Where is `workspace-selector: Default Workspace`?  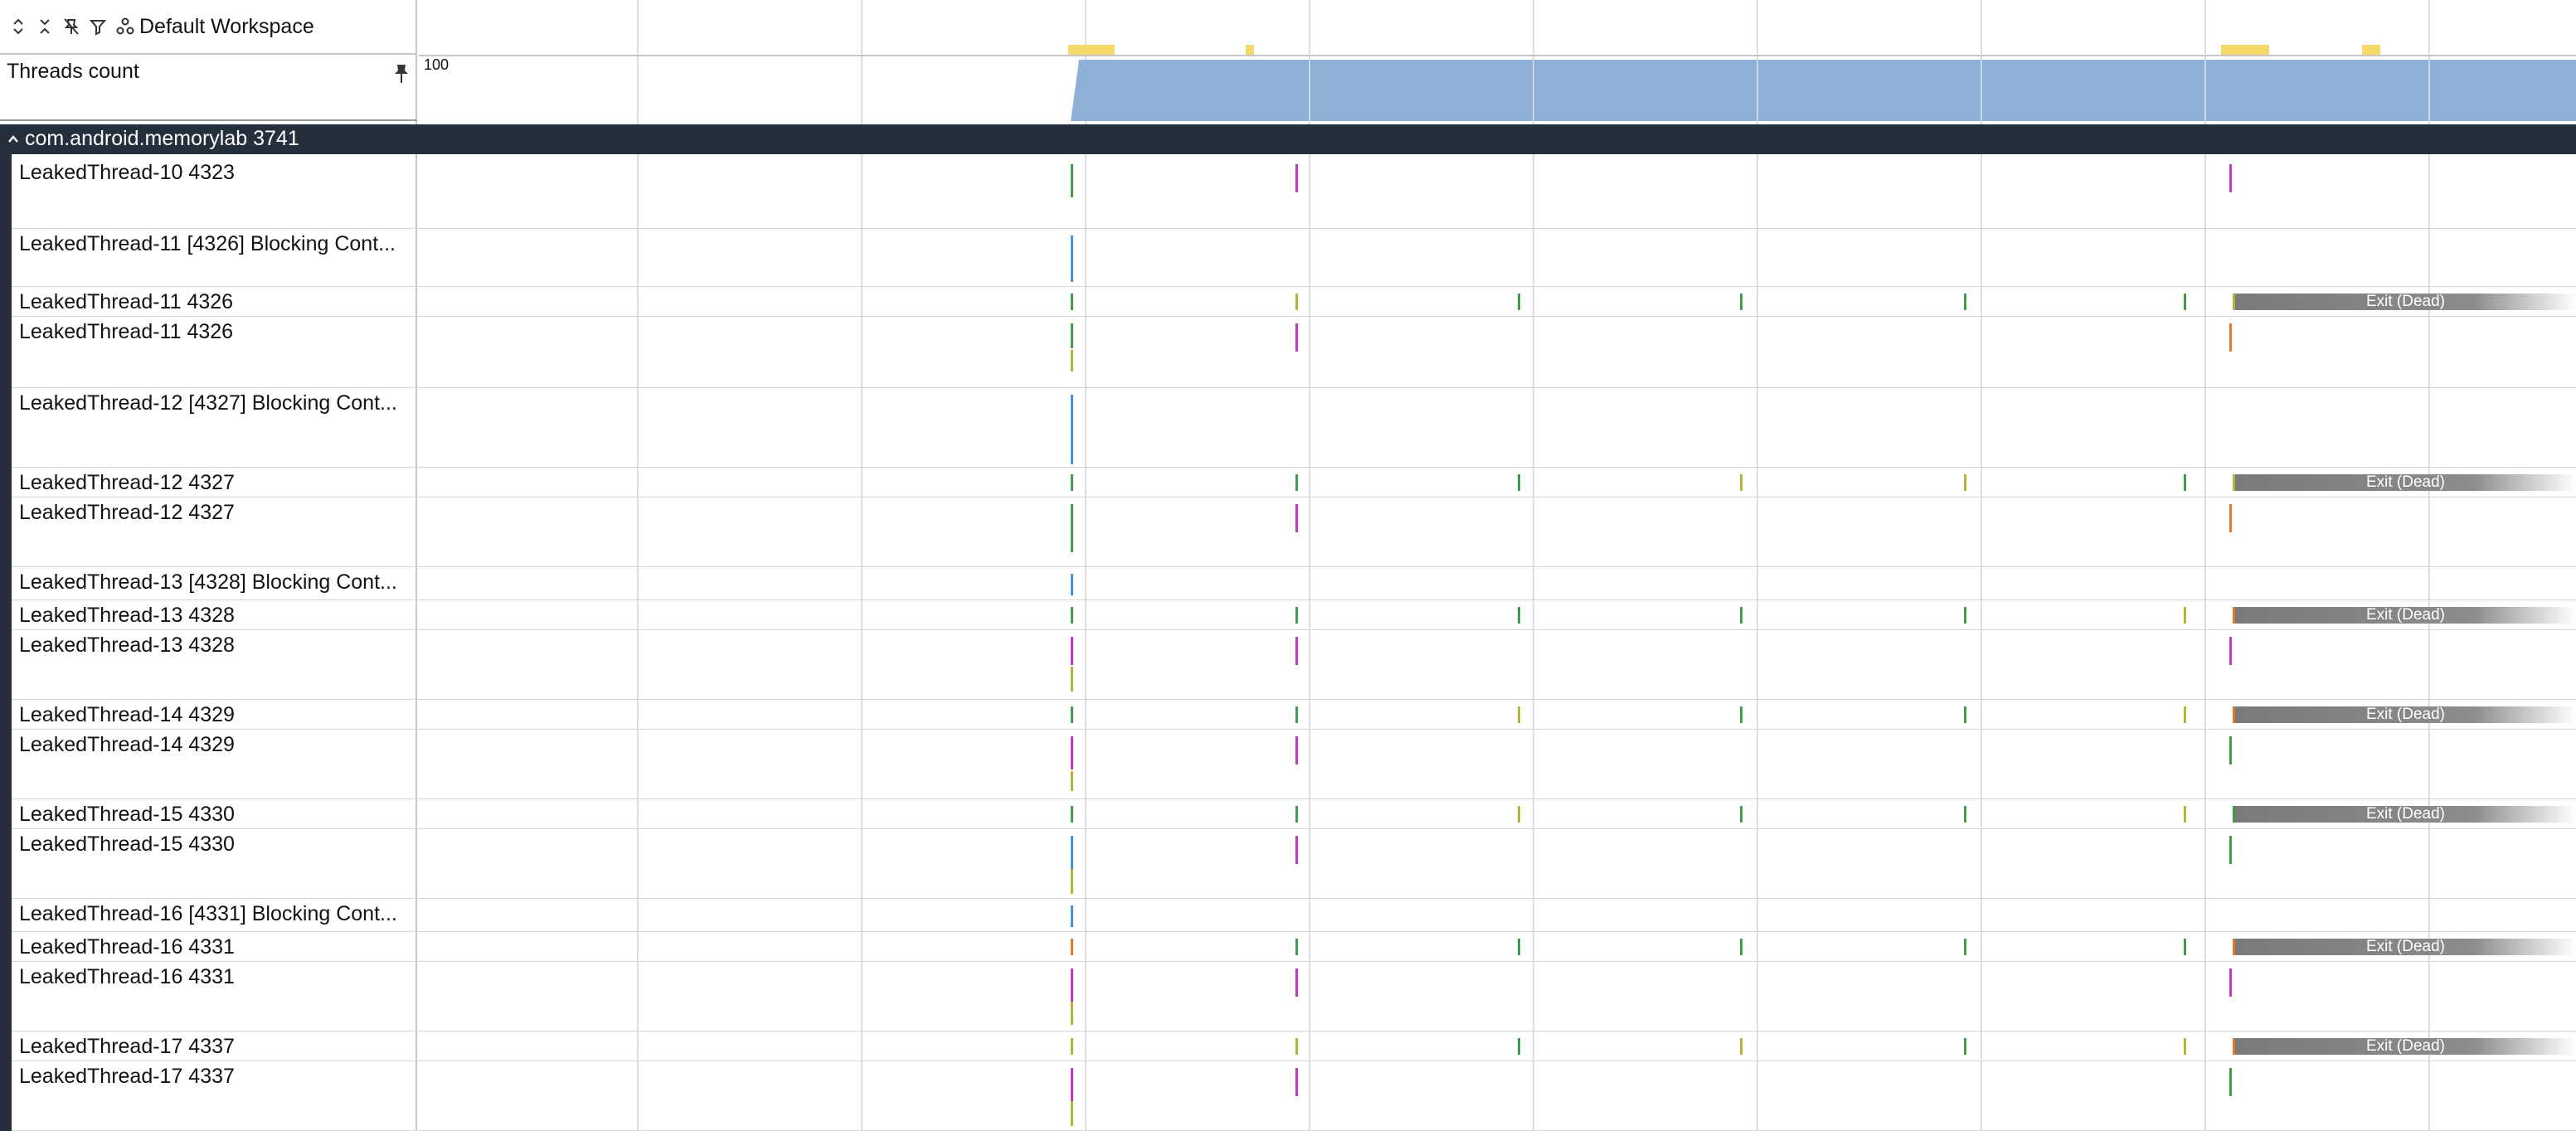
workspace-selector: Default Workspace is located at coordinates (215, 27).